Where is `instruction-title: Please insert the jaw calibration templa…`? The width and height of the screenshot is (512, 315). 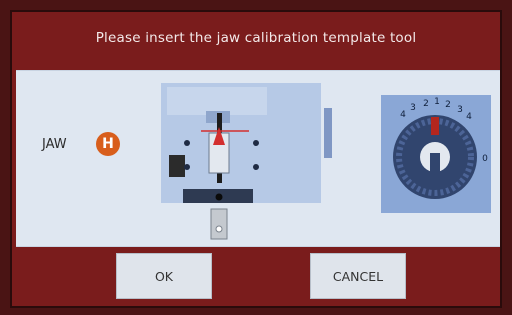 instruction-title: Please insert the jaw calibration templa… is located at coordinates (256, 38).